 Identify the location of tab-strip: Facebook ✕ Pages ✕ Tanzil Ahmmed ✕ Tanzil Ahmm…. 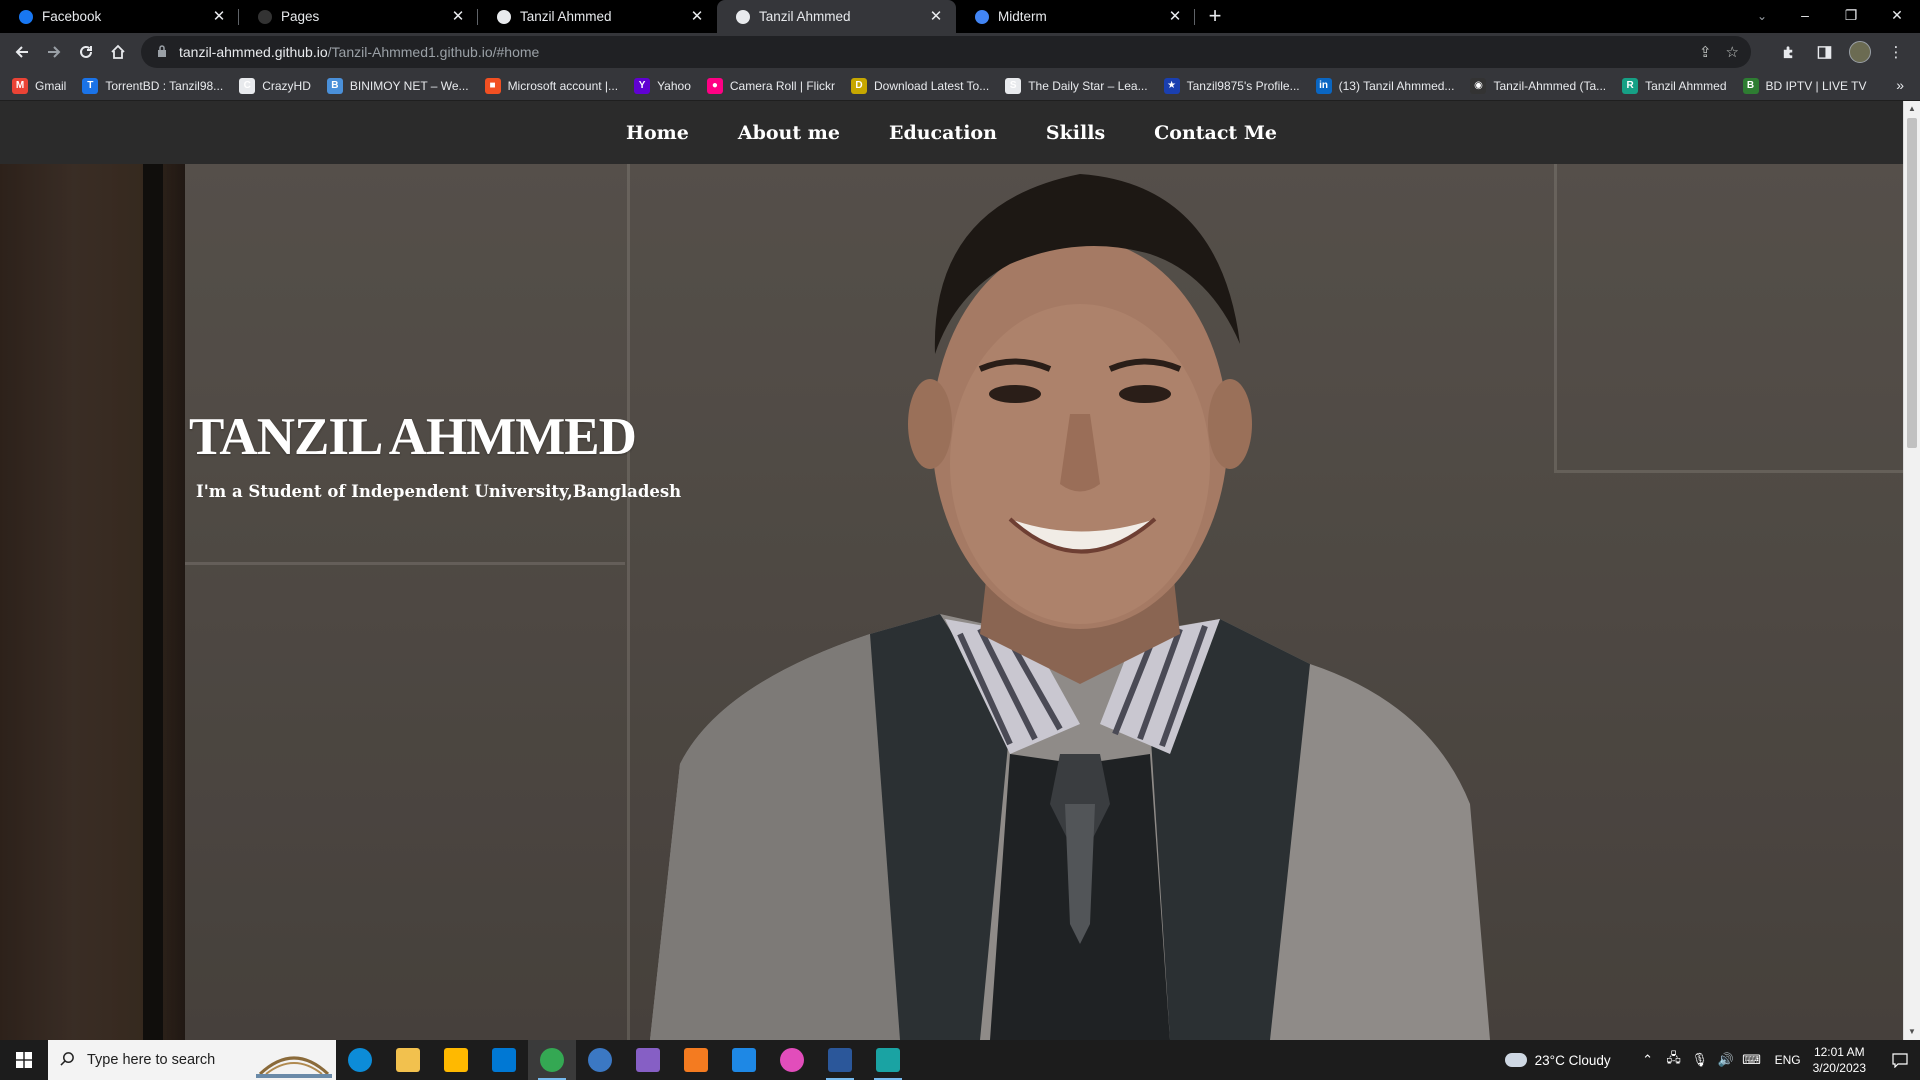
(960, 16).